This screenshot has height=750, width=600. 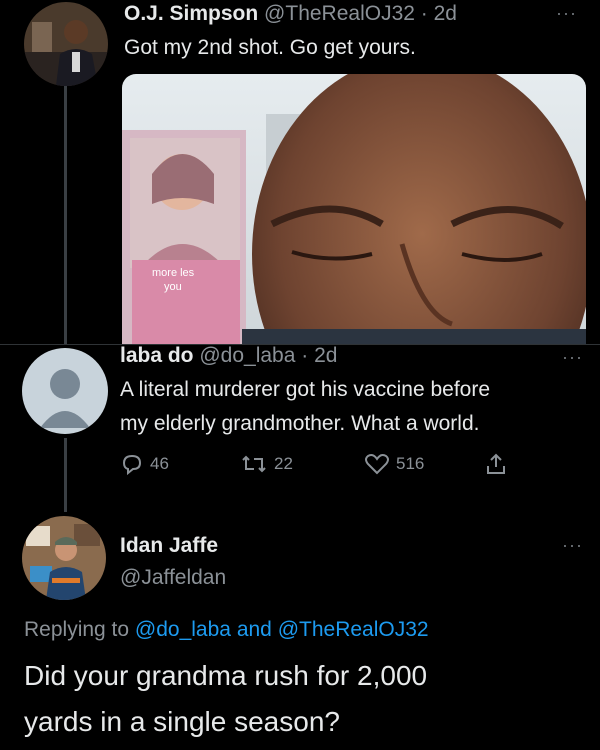 What do you see at coordinates (320, 467) in the screenshot?
I see `tweet2-actions: 46 22 516` at bounding box center [320, 467].